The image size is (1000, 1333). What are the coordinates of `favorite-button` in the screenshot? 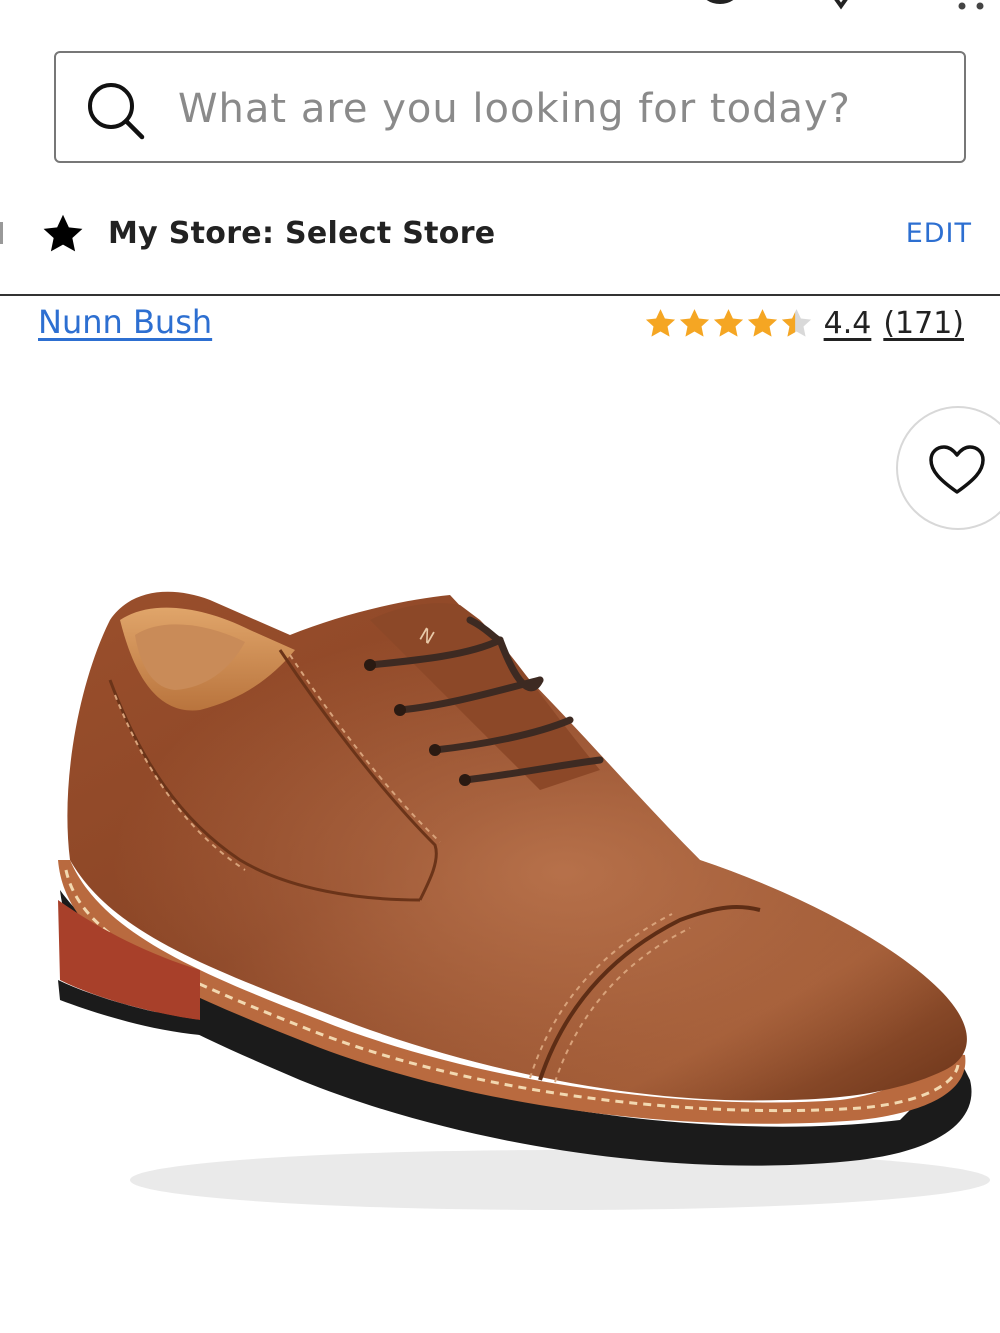 It's located at (948, 468).